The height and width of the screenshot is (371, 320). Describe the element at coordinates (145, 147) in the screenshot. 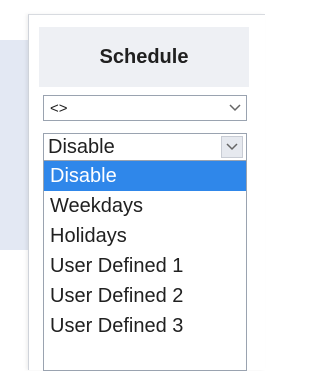

I see `schedule-dropdown: Disable` at that location.